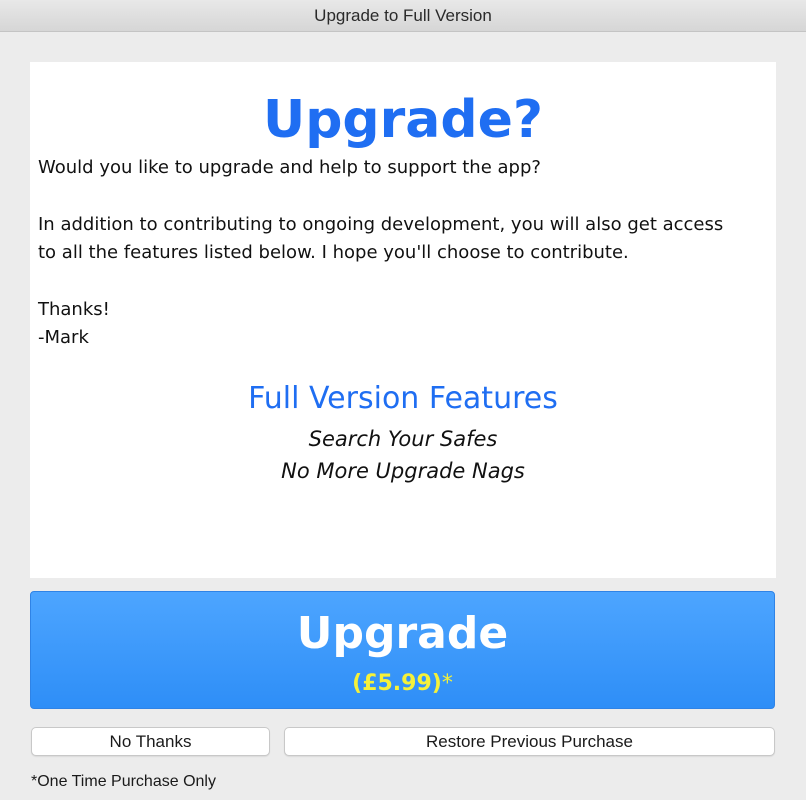  I want to click on no-thanks-button: No Thanks, so click(150, 741).